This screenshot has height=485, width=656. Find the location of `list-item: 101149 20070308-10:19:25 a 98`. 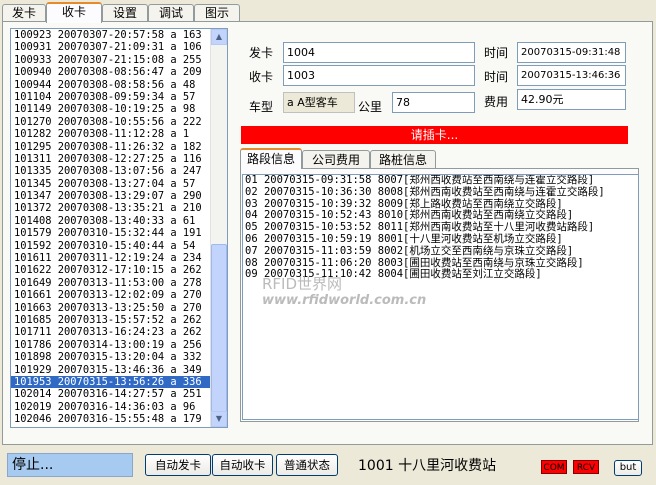

list-item: 101149 20070308-10:19:25 a 98 is located at coordinates (111, 109).